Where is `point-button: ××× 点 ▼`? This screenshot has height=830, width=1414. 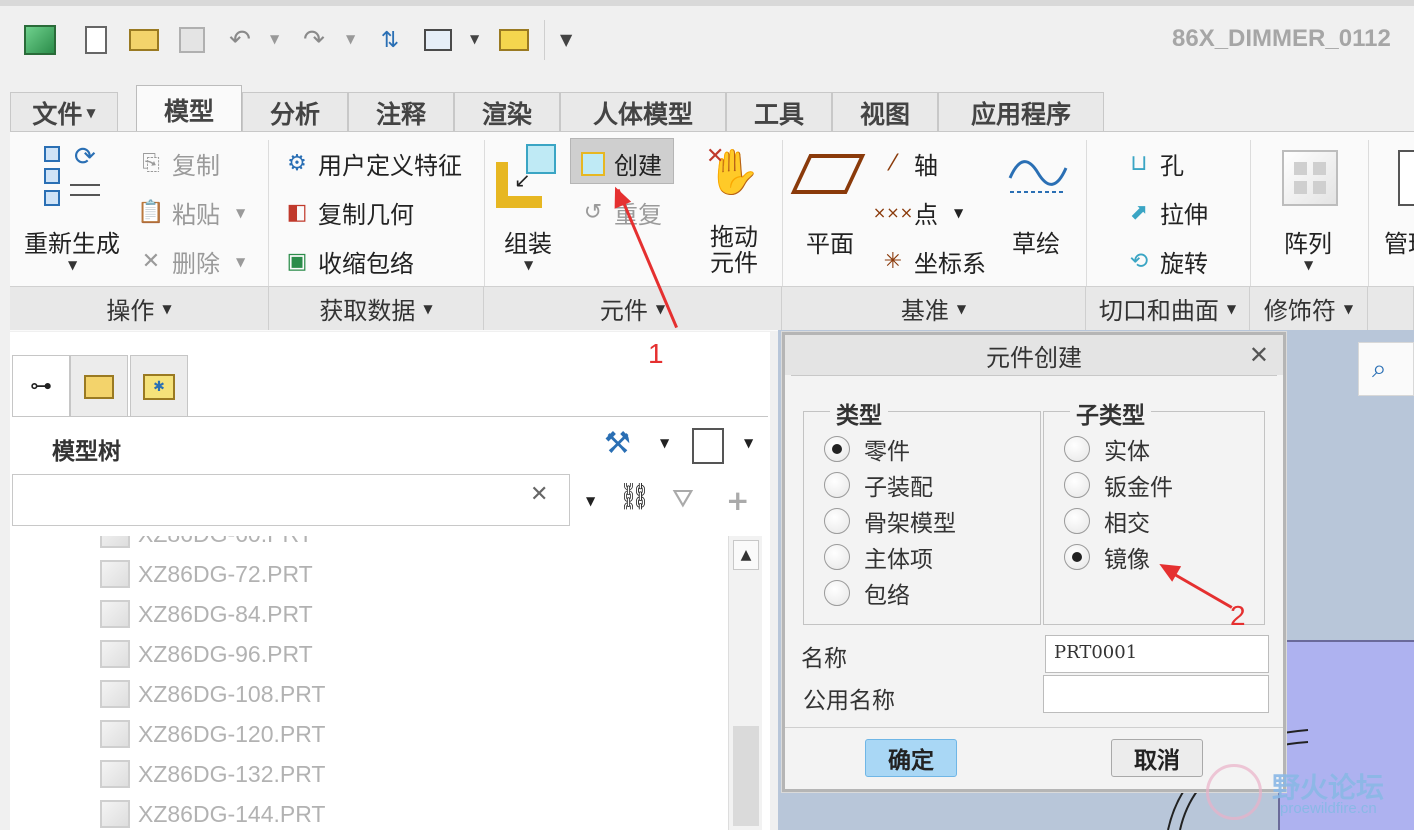 point-button: ××× 点 ▼ is located at coordinates (918, 212).